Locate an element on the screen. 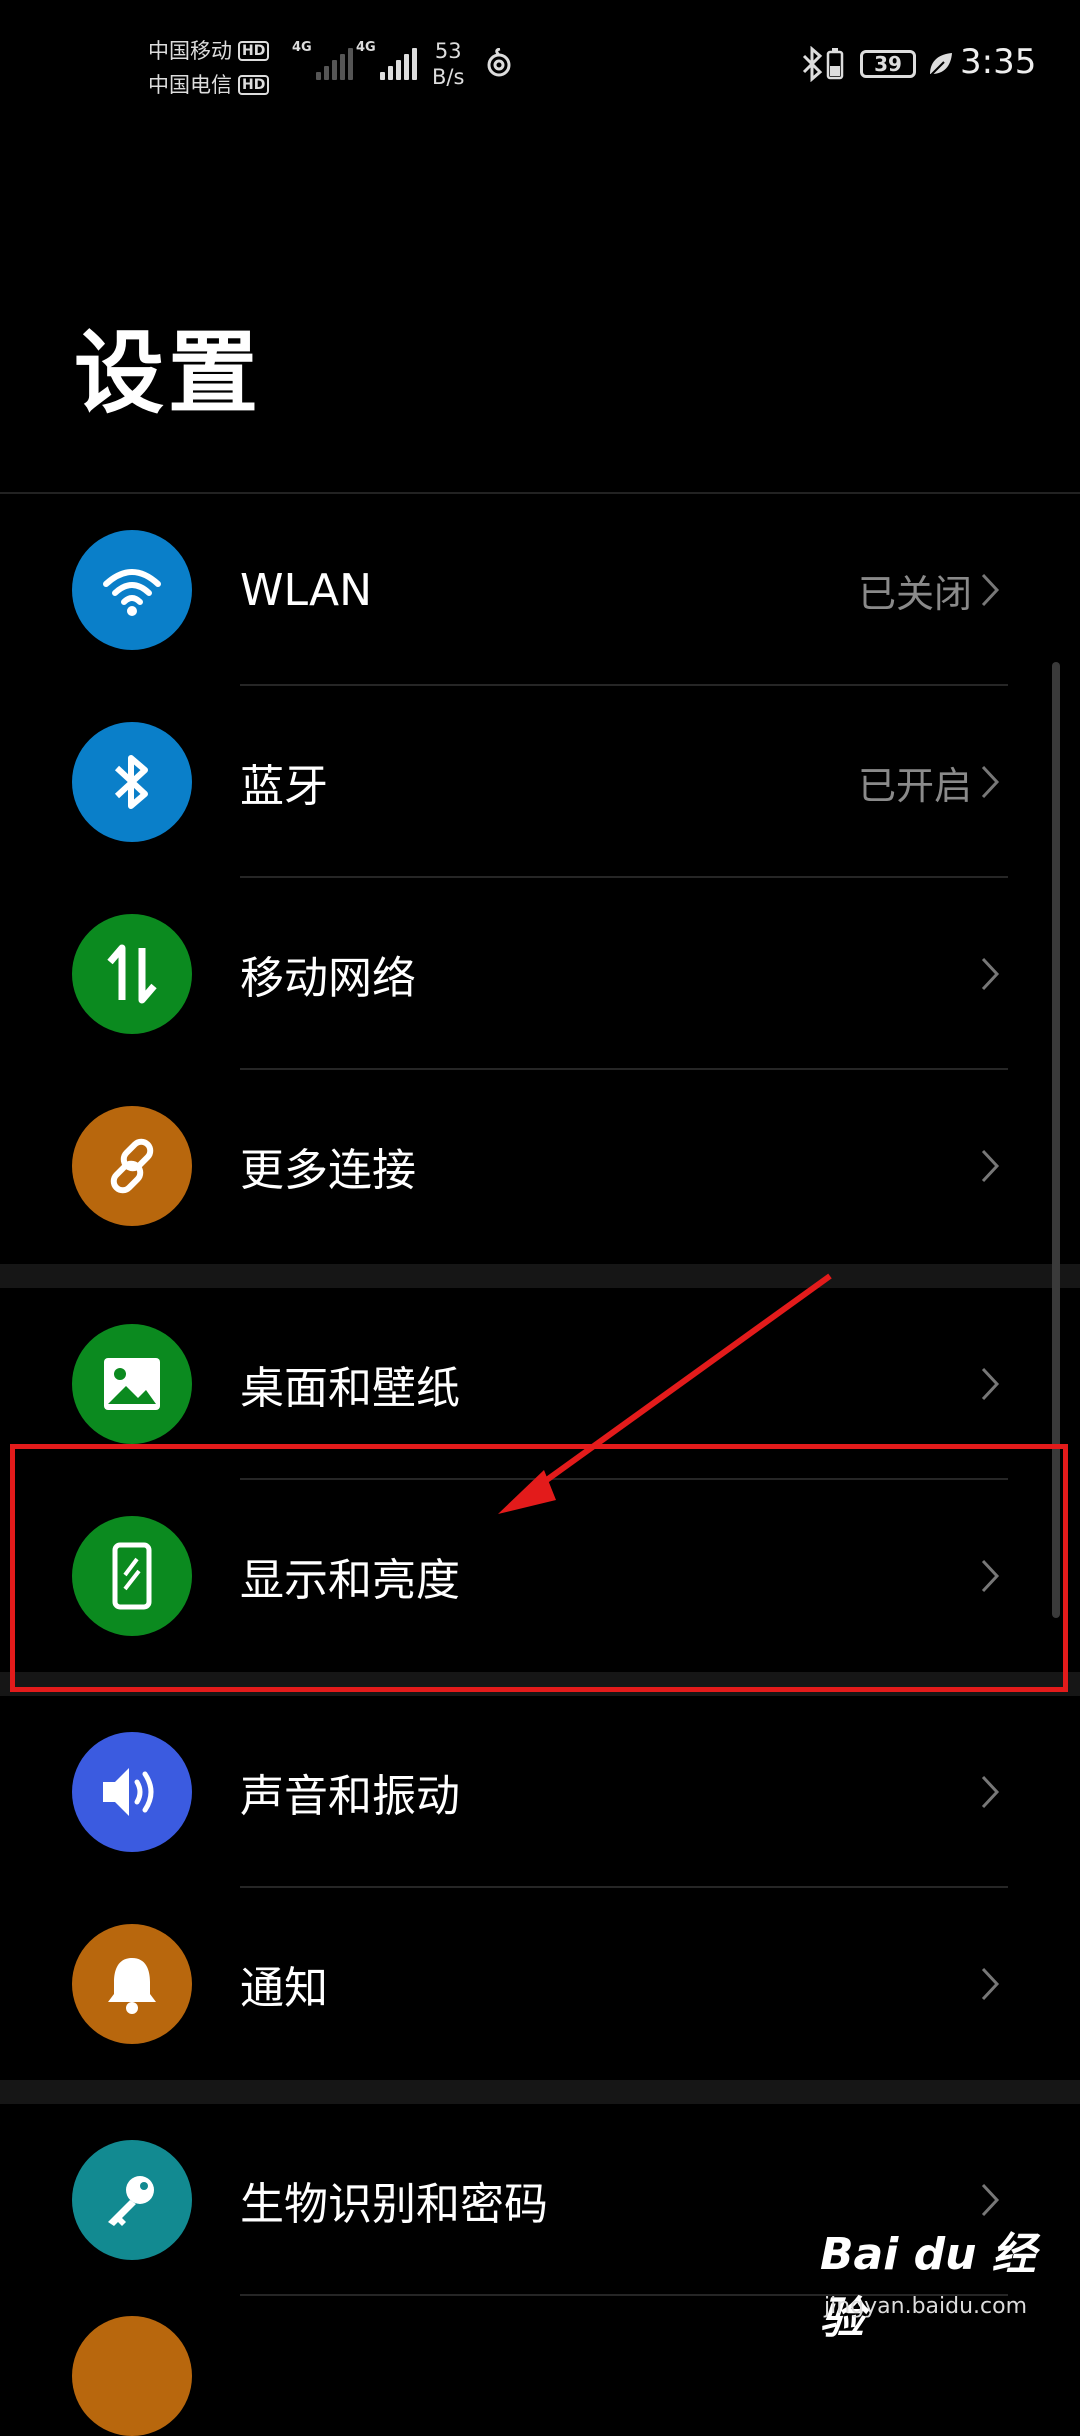 The image size is (1080, 2436). settings-item-label: 生物识别和密码 is located at coordinates (394, 2204).